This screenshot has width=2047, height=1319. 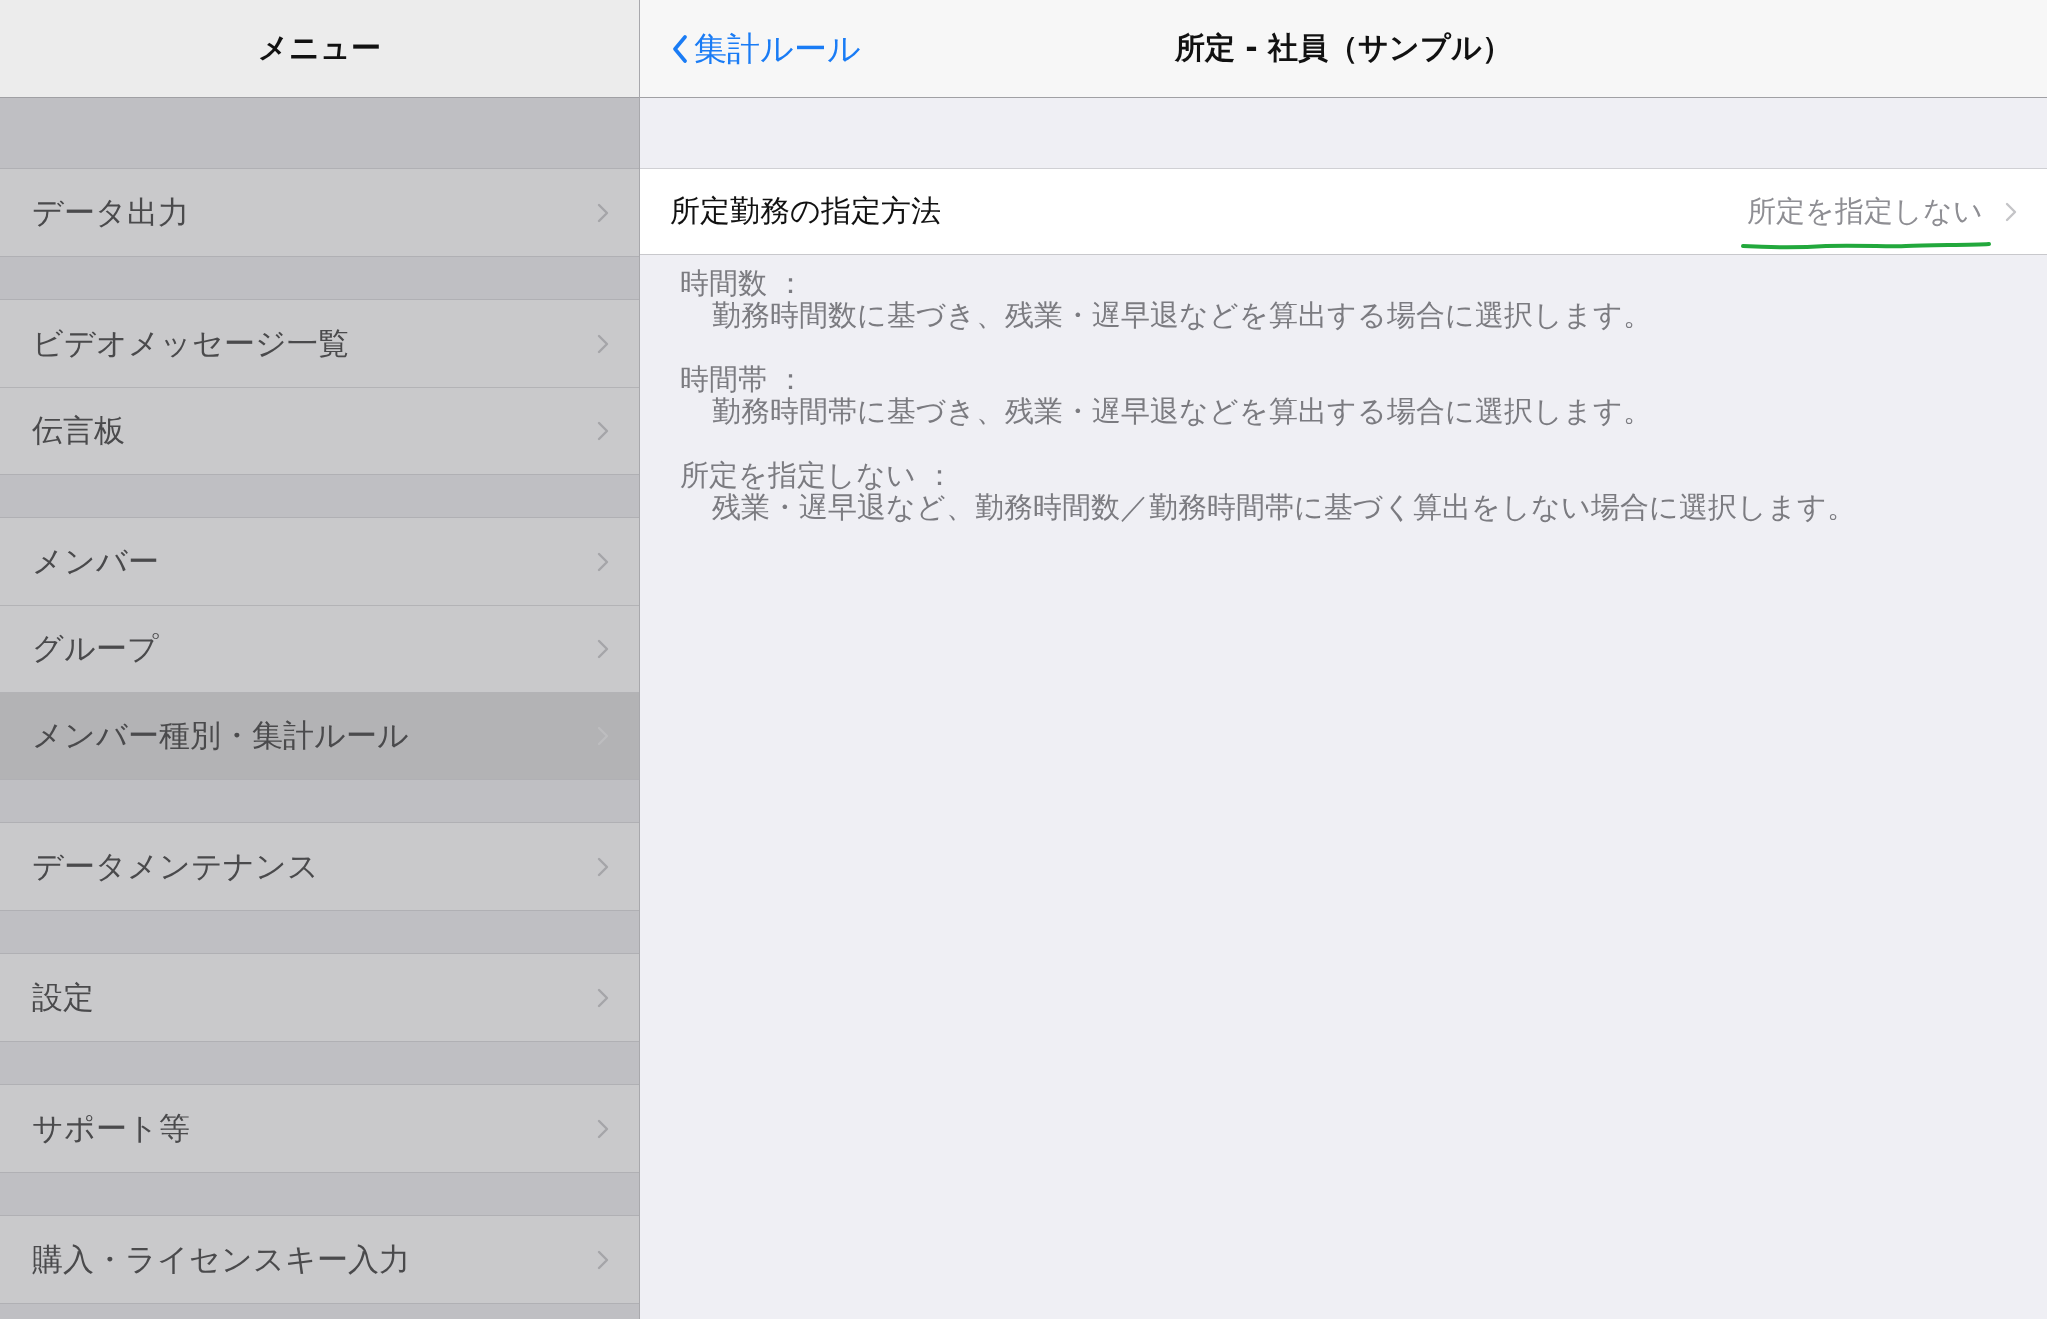 I want to click on note-term: 所定を指定しない ：, so click(x=818, y=475).